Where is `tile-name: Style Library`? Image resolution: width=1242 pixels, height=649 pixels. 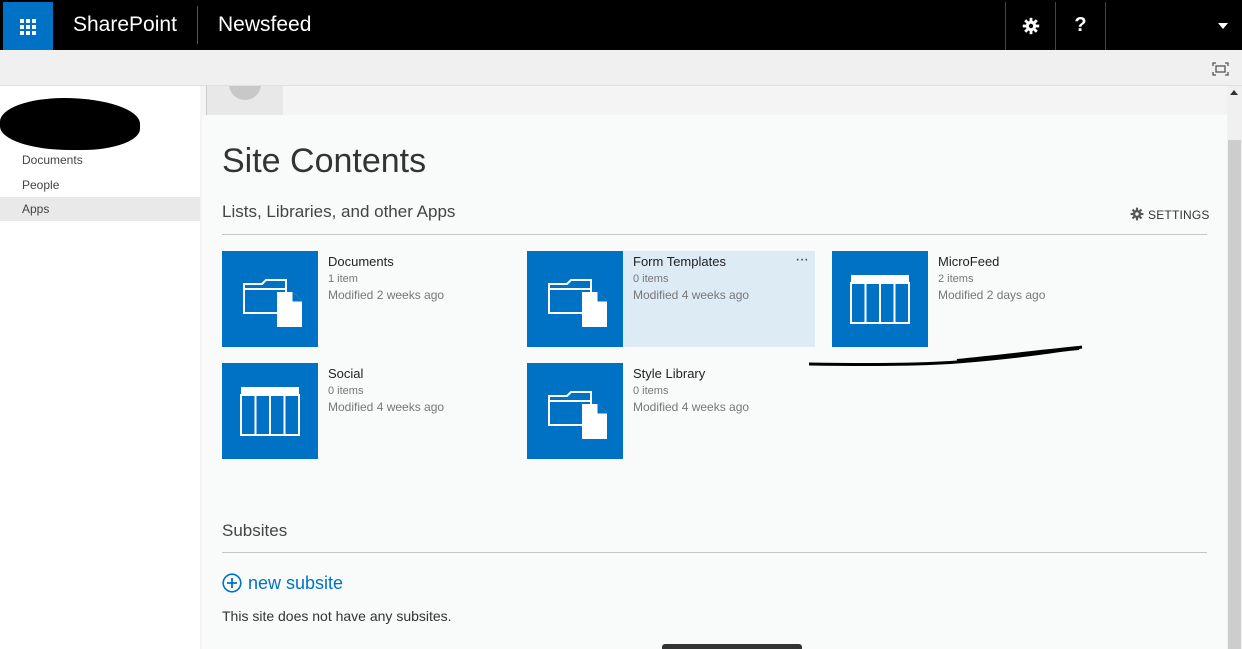 tile-name: Style Library is located at coordinates (669, 373).